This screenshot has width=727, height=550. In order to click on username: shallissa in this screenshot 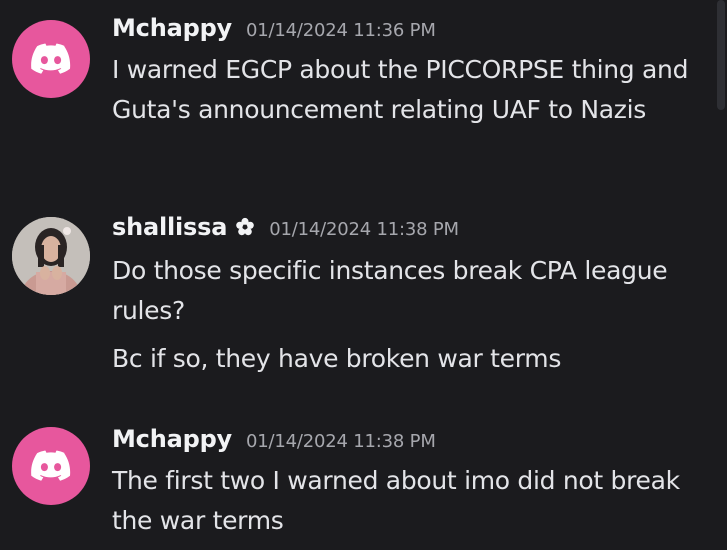, I will do `click(169, 227)`.